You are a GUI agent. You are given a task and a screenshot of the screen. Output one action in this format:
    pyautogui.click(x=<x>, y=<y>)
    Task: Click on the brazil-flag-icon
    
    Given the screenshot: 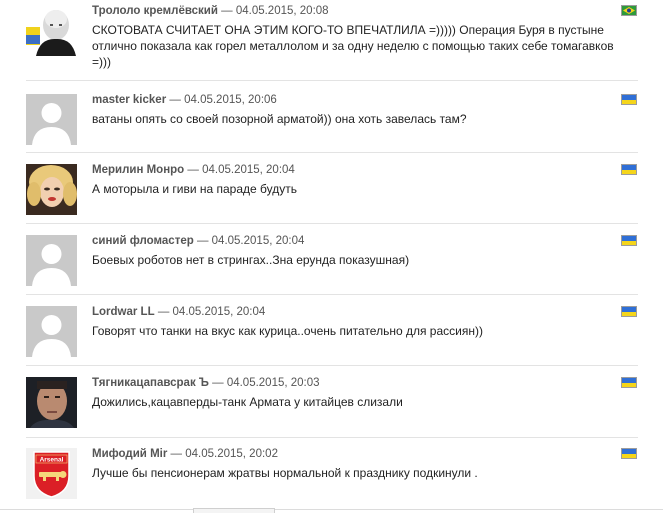 What is the action you would take?
    pyautogui.click(x=629, y=10)
    